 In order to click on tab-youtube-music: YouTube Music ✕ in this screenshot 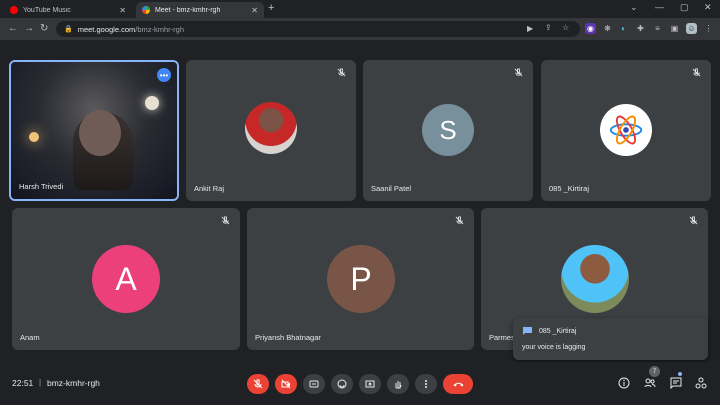, I will do `click(68, 10)`.